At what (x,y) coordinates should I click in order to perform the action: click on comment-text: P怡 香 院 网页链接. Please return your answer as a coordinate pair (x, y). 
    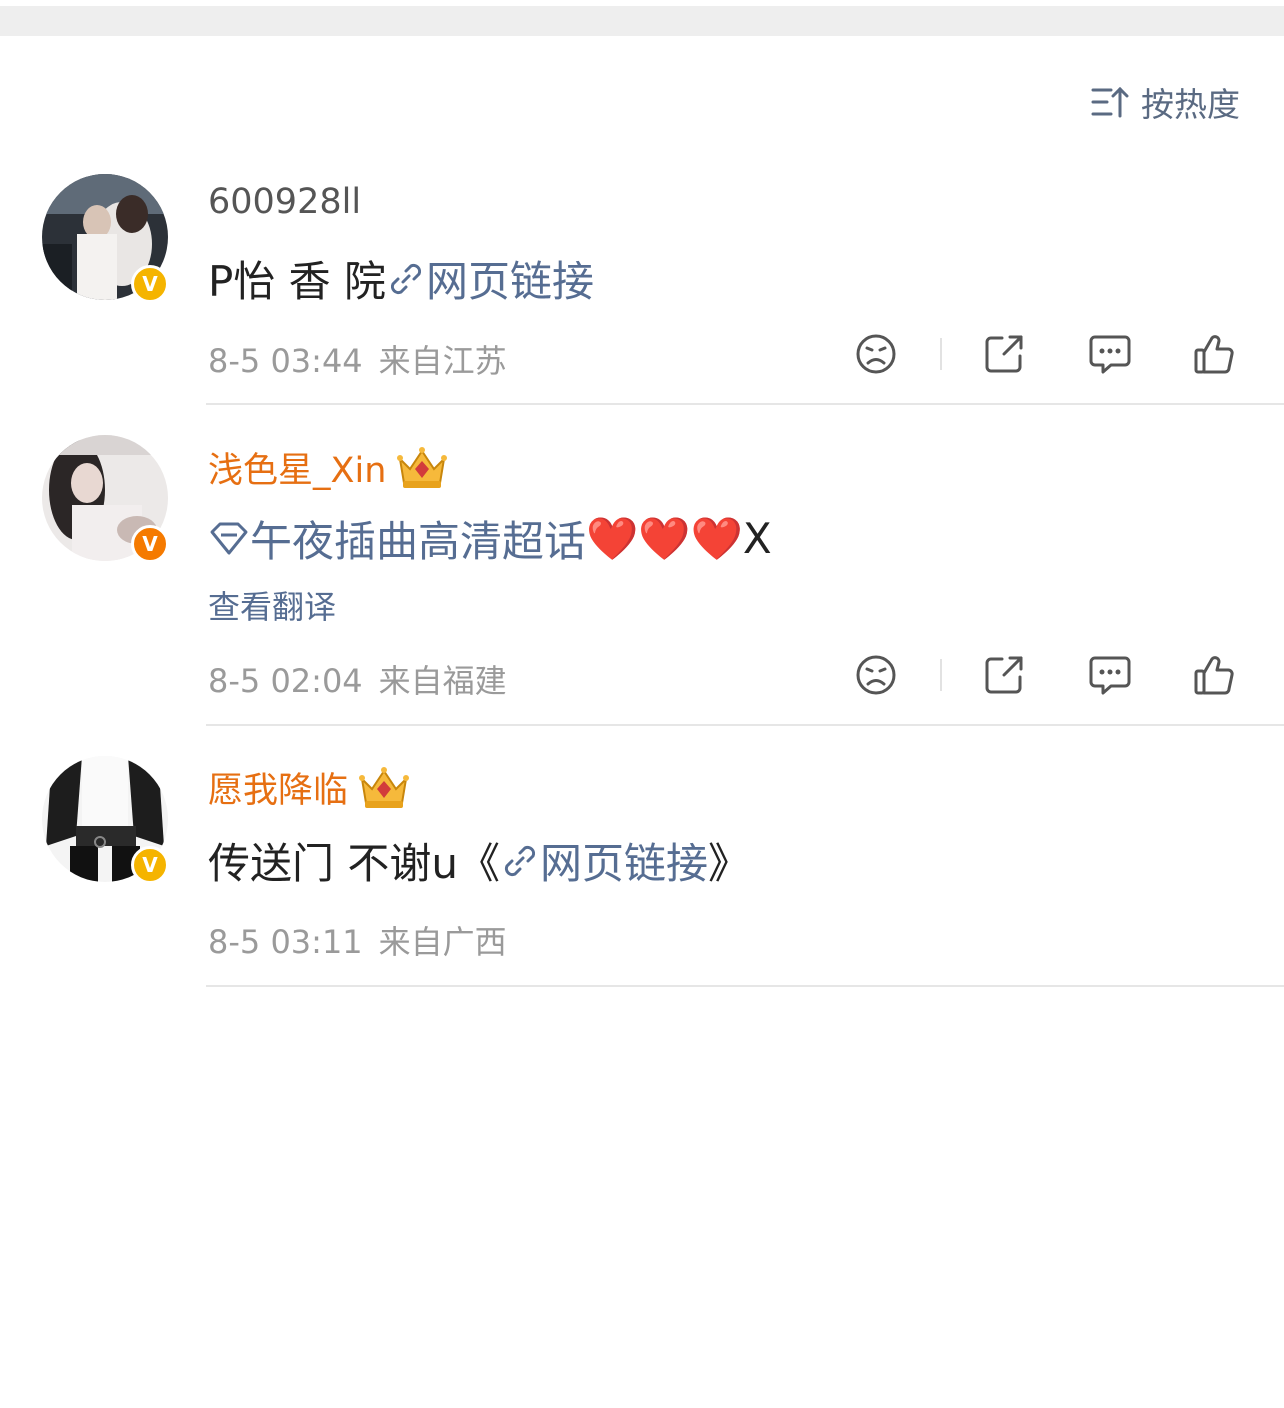
    Looking at the image, I should click on (401, 278).